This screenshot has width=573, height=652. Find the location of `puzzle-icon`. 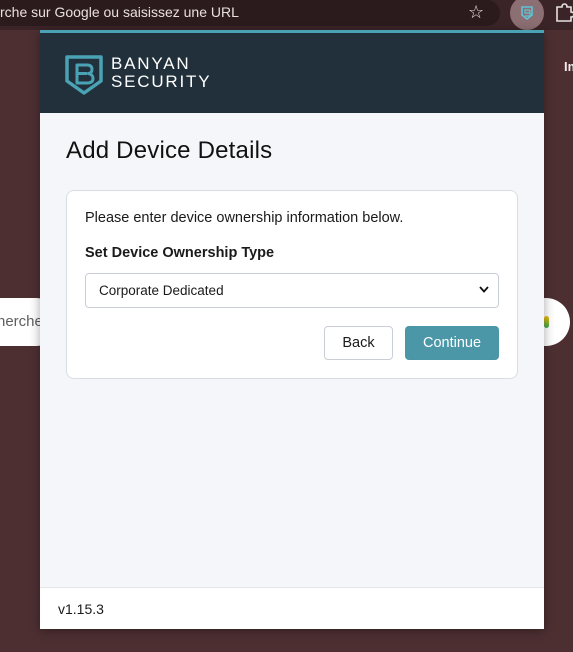

puzzle-icon is located at coordinates (564, 13).